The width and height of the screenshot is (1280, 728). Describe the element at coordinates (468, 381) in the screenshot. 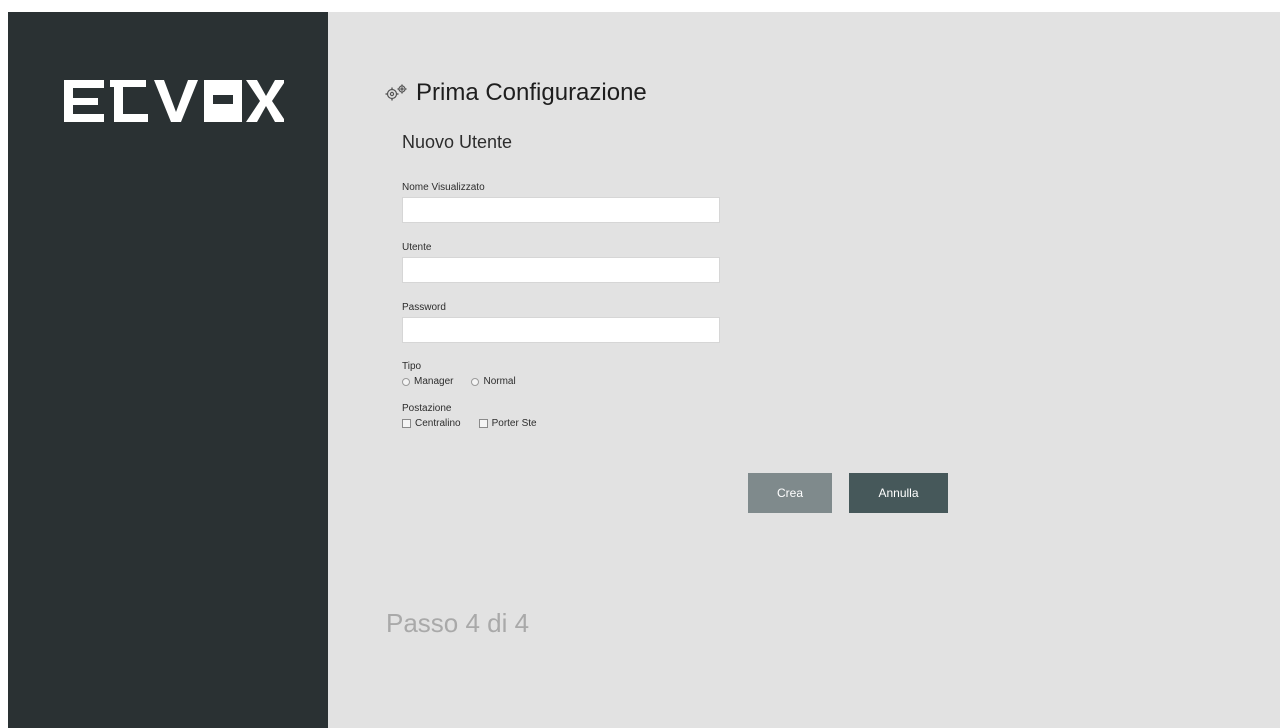

I see `type-radio-group: Manager Normal` at that location.